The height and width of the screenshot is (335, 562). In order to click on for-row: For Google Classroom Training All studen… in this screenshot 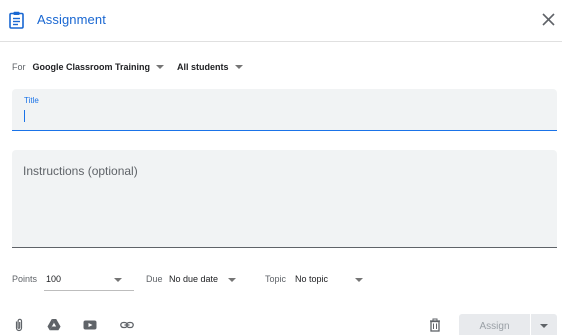, I will do `click(134, 67)`.